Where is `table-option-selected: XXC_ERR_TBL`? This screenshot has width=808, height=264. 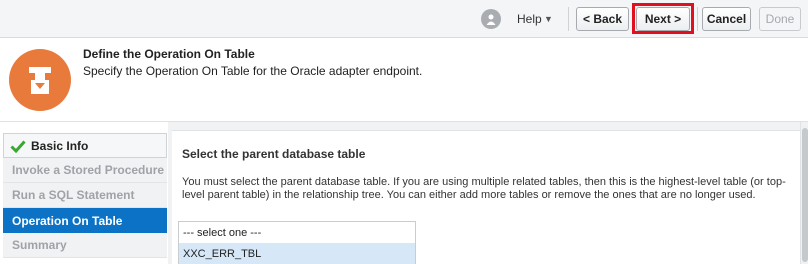
table-option-selected: XXC_ERR_TBL is located at coordinates (297, 253).